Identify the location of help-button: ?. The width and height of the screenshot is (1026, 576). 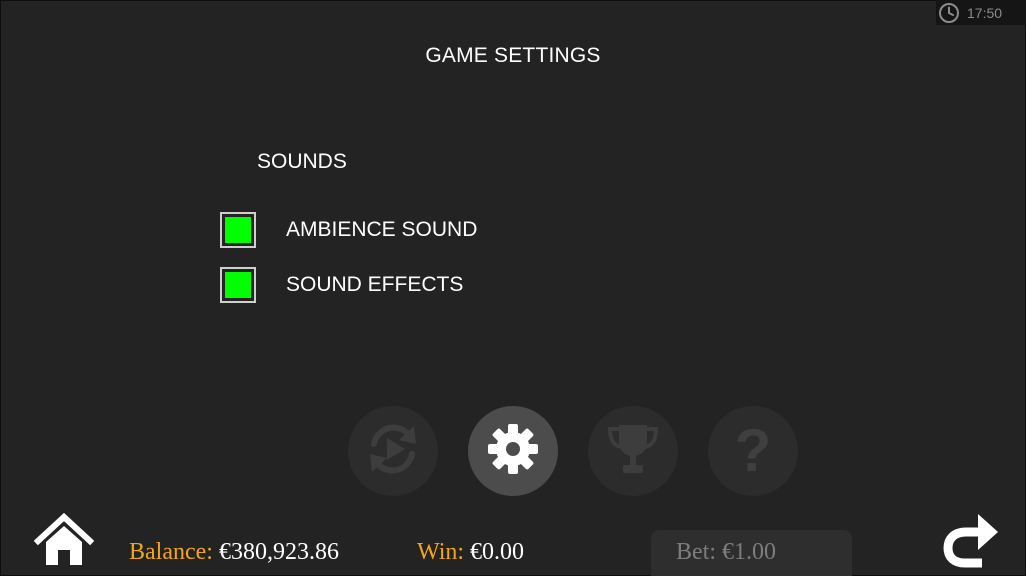
(753, 451).